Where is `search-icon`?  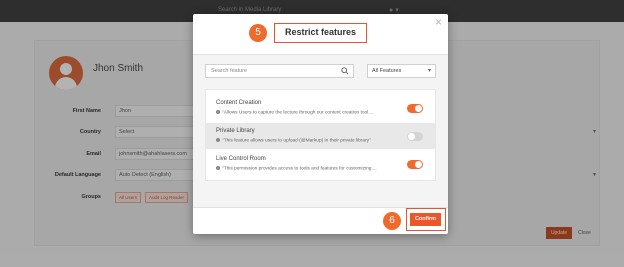
search-icon is located at coordinates (345, 71).